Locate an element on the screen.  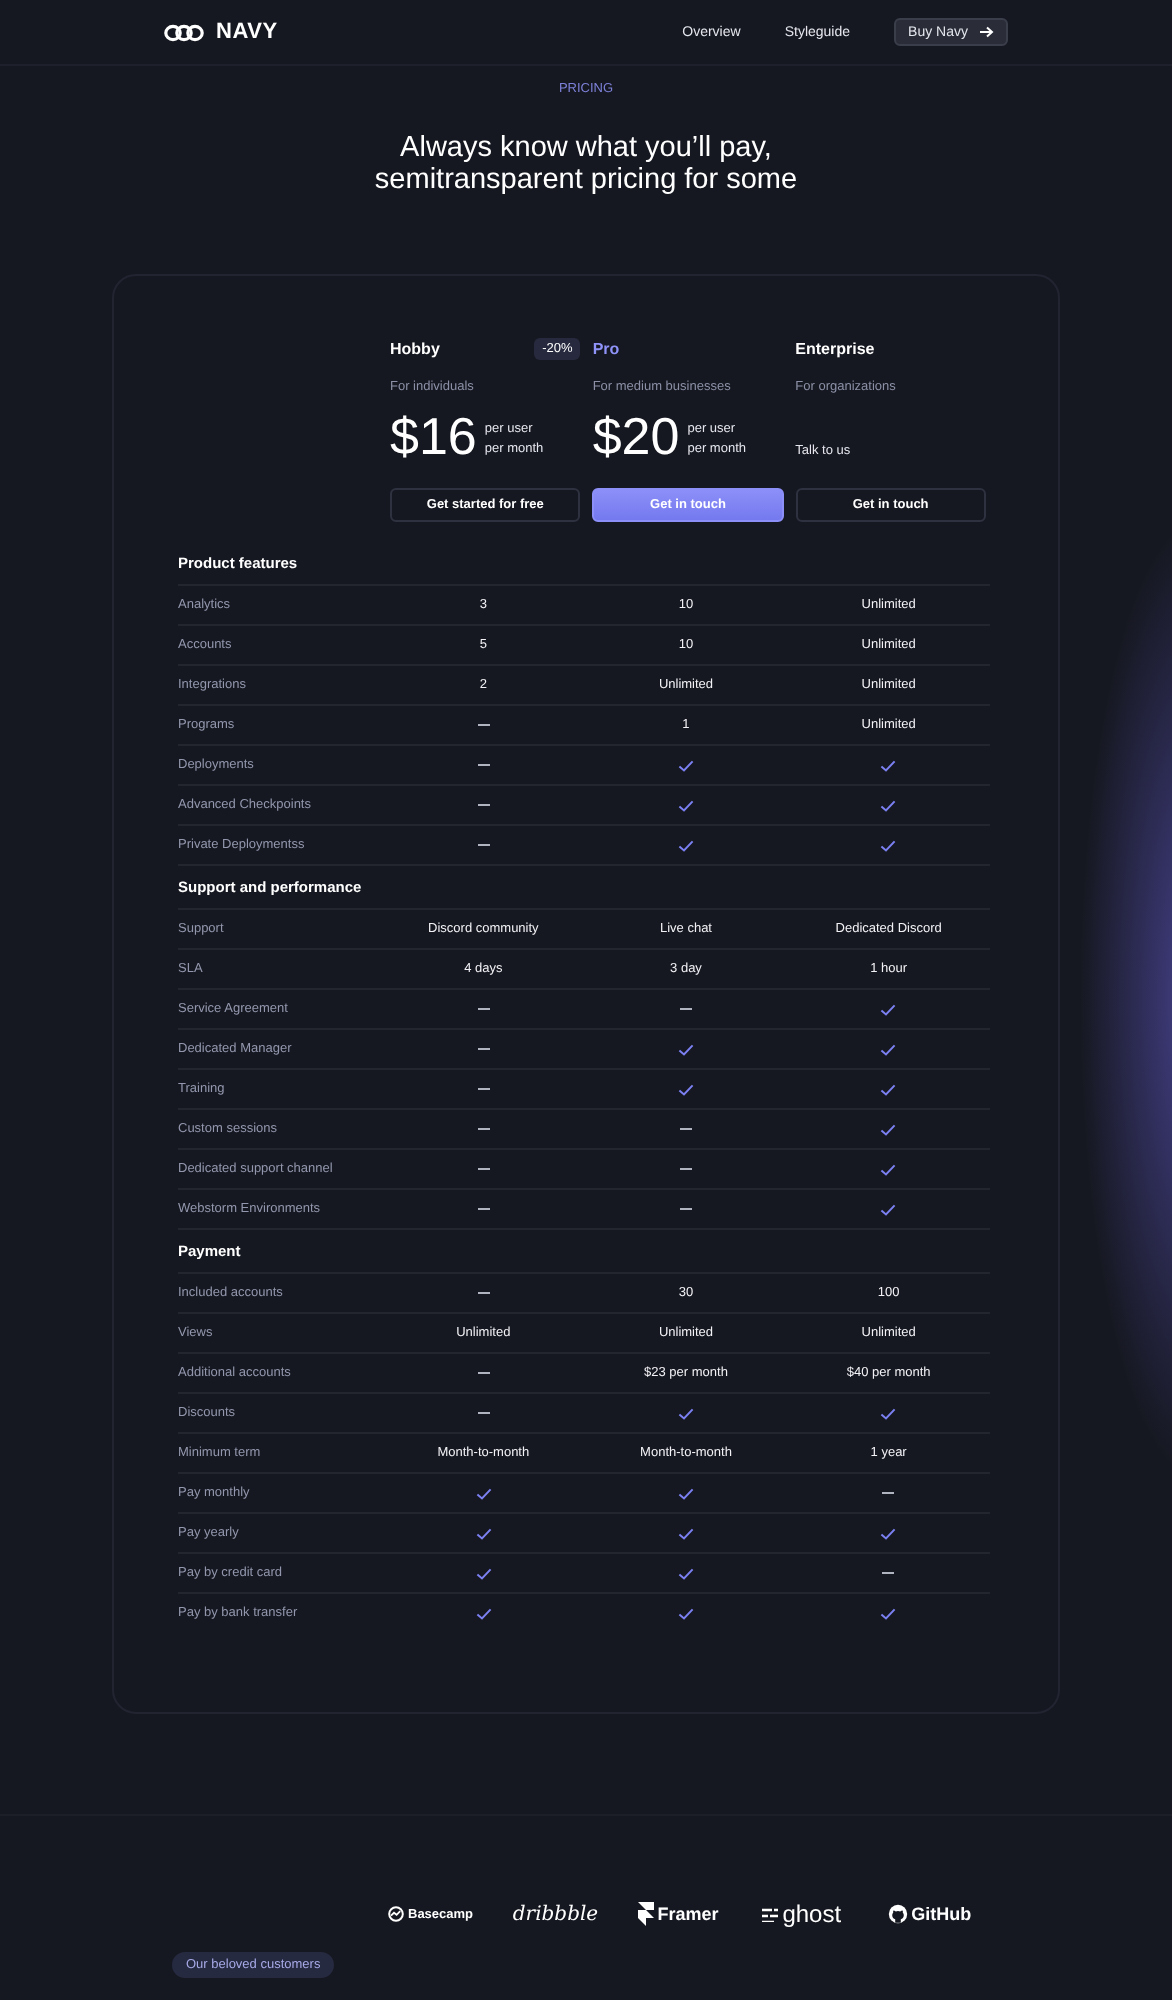
cat-icon is located at coordinates (897, 1914).